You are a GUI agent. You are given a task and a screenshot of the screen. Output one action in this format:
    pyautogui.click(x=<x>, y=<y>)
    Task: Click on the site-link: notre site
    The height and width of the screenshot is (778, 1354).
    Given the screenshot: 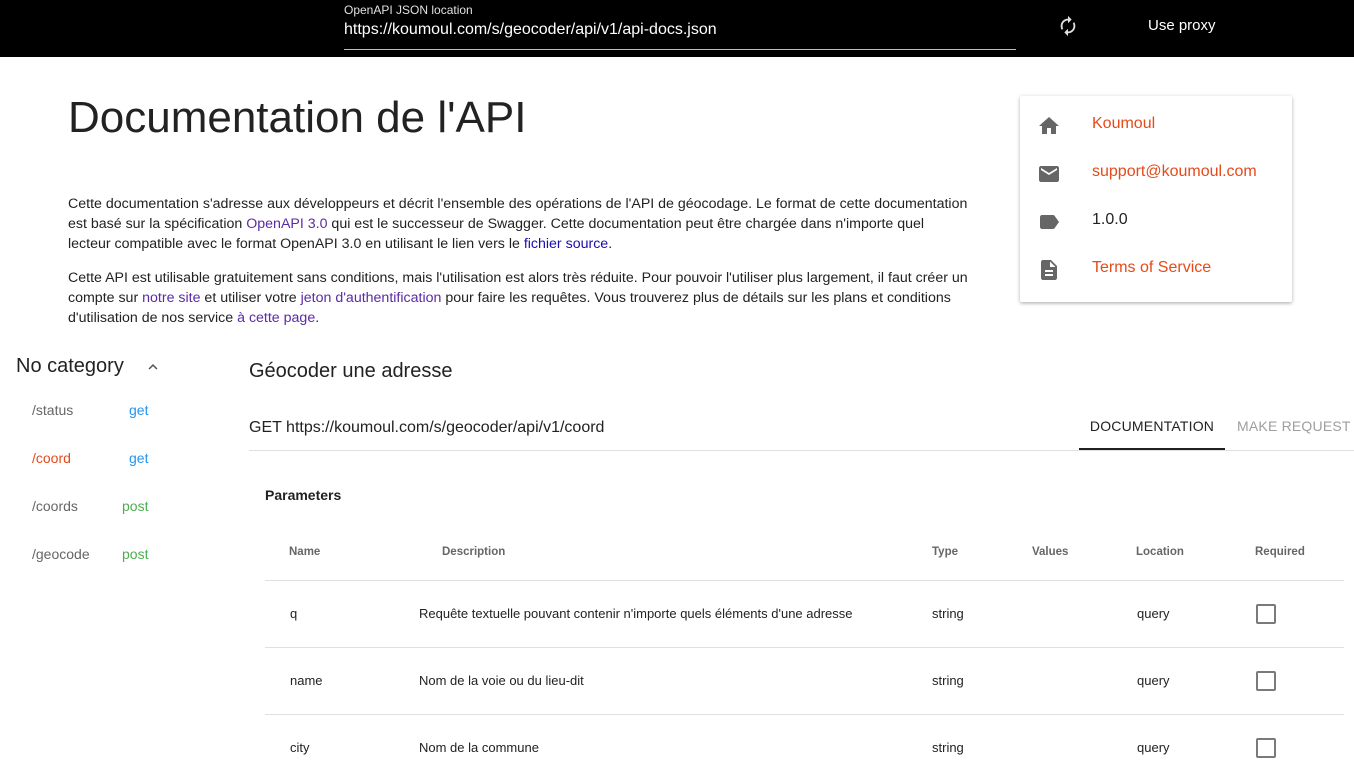 What is the action you would take?
    pyautogui.click(x=171, y=298)
    